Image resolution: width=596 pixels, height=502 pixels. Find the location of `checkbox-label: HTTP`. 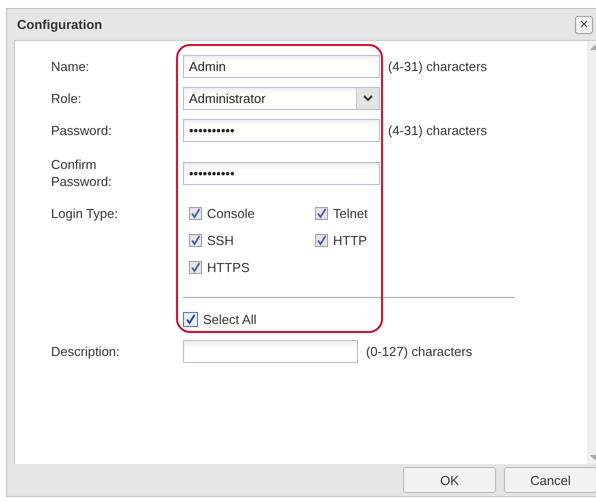

checkbox-label: HTTP is located at coordinates (350, 240).